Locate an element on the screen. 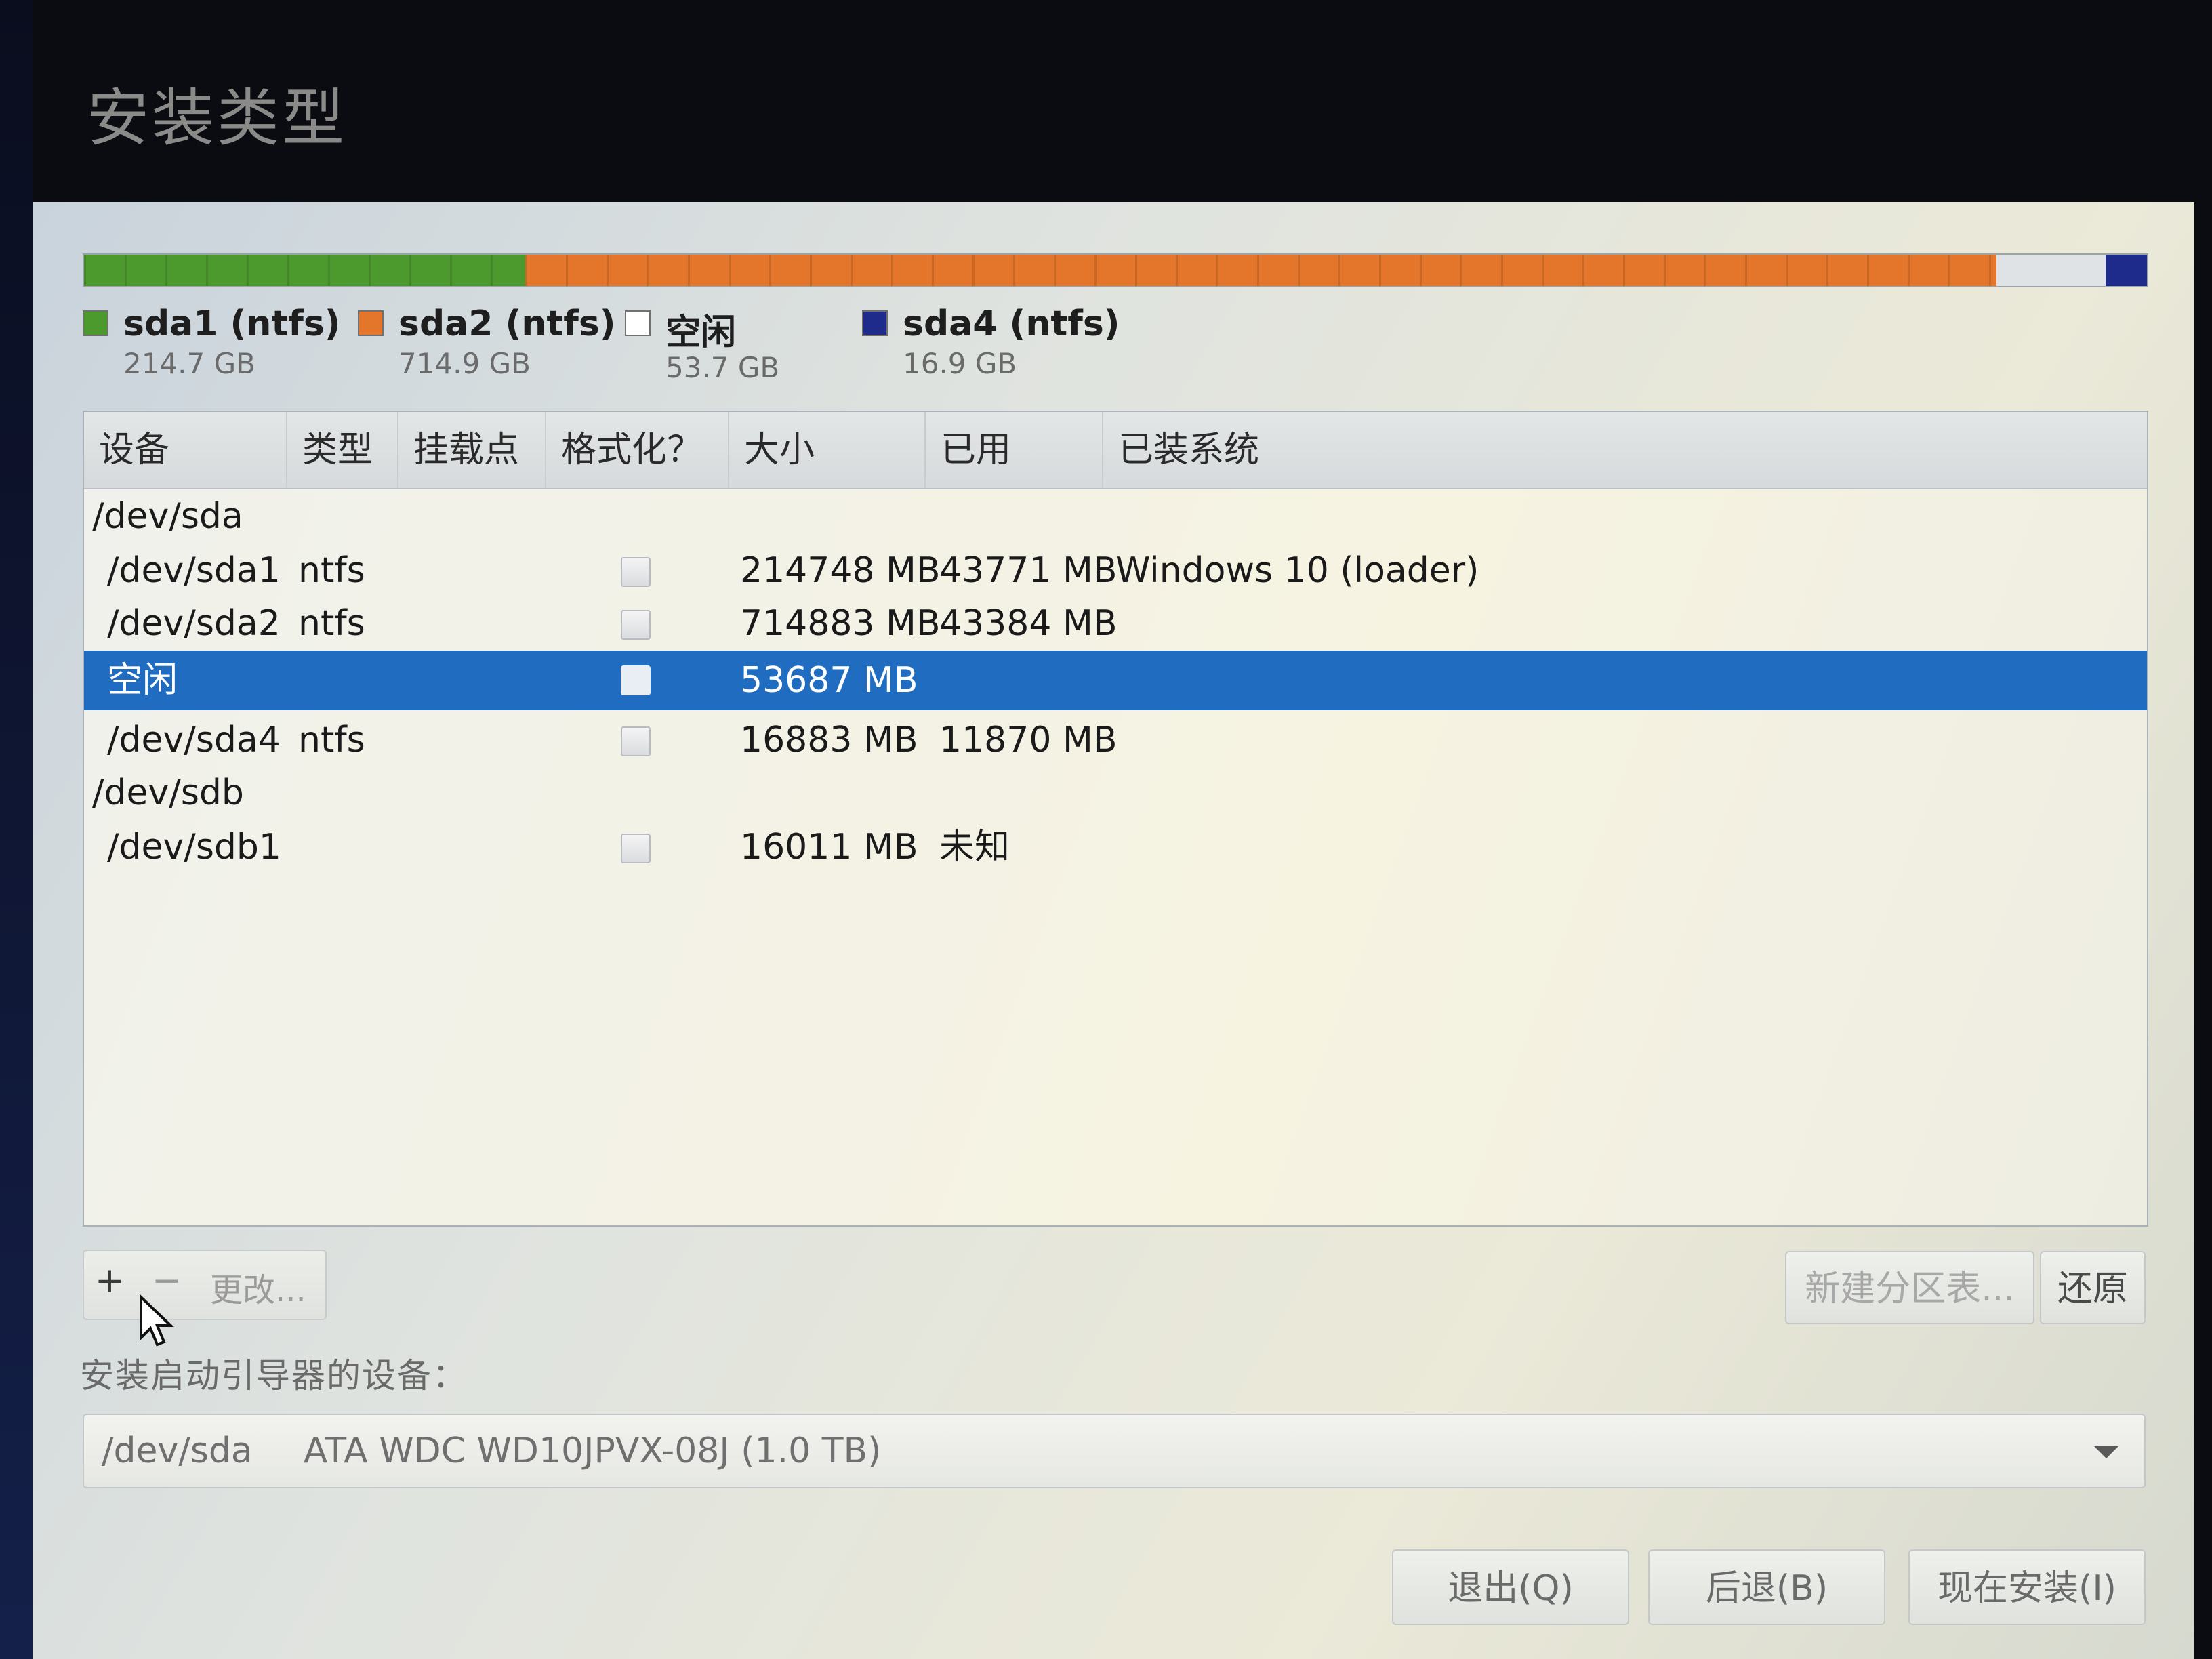 The image size is (2212, 1659). device-cell: /dev/sdb1 is located at coordinates (194, 847).